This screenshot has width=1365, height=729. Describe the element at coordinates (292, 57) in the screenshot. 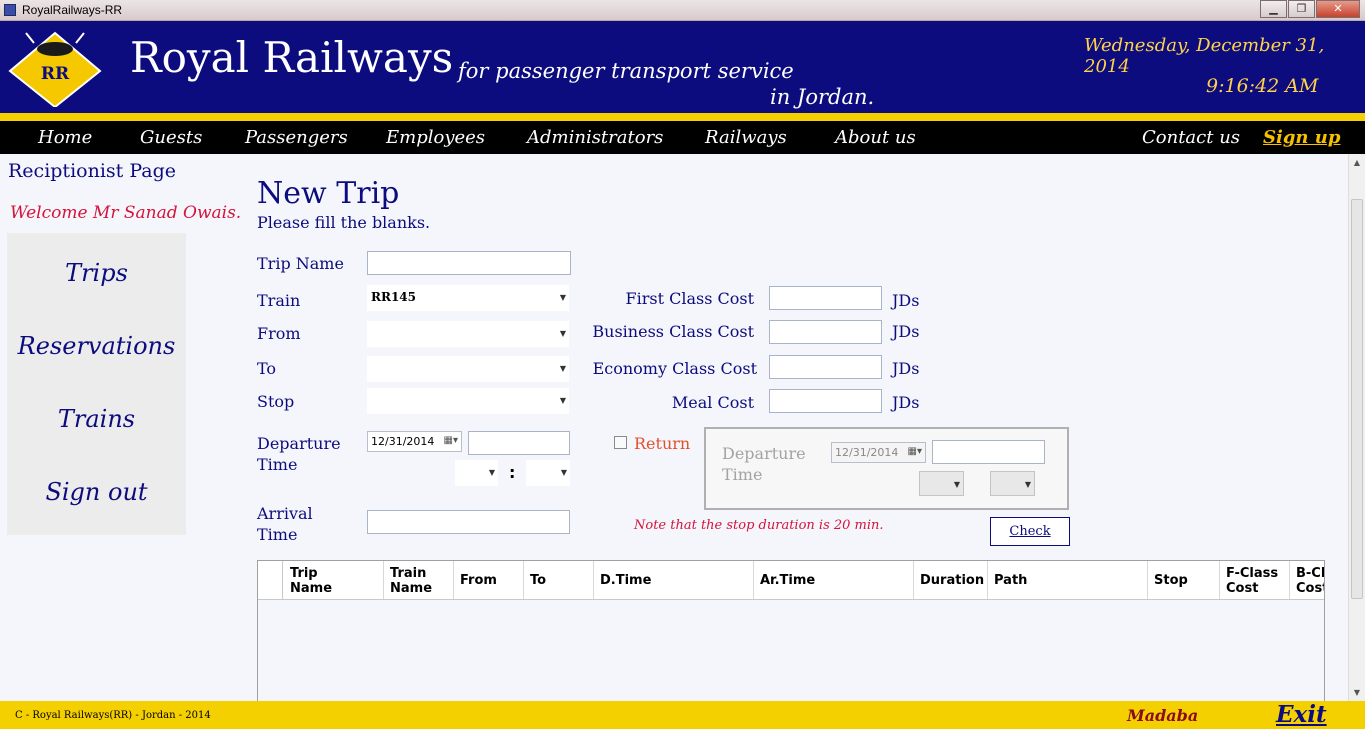

I see `brand-title: Royal Railways` at that location.